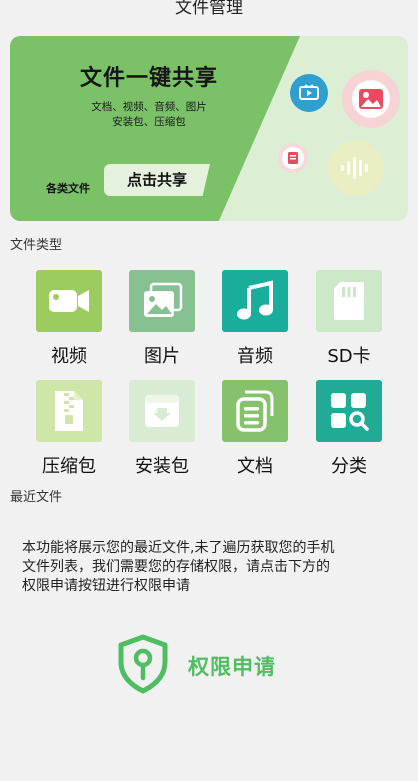 Image resolution: width=418 pixels, height=781 pixels. Describe the element at coordinates (68, 188) in the screenshot. I see `banner-category-label: 各类文件` at that location.